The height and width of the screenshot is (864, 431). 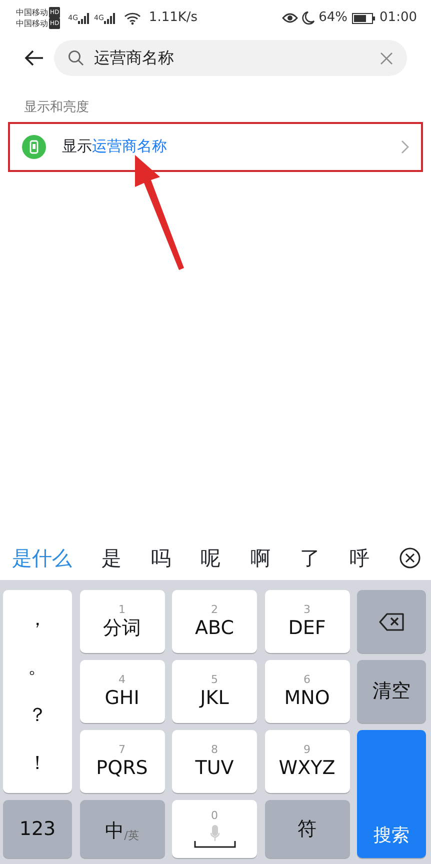 I want to click on keyboard-key: 5 JKL, so click(x=214, y=691).